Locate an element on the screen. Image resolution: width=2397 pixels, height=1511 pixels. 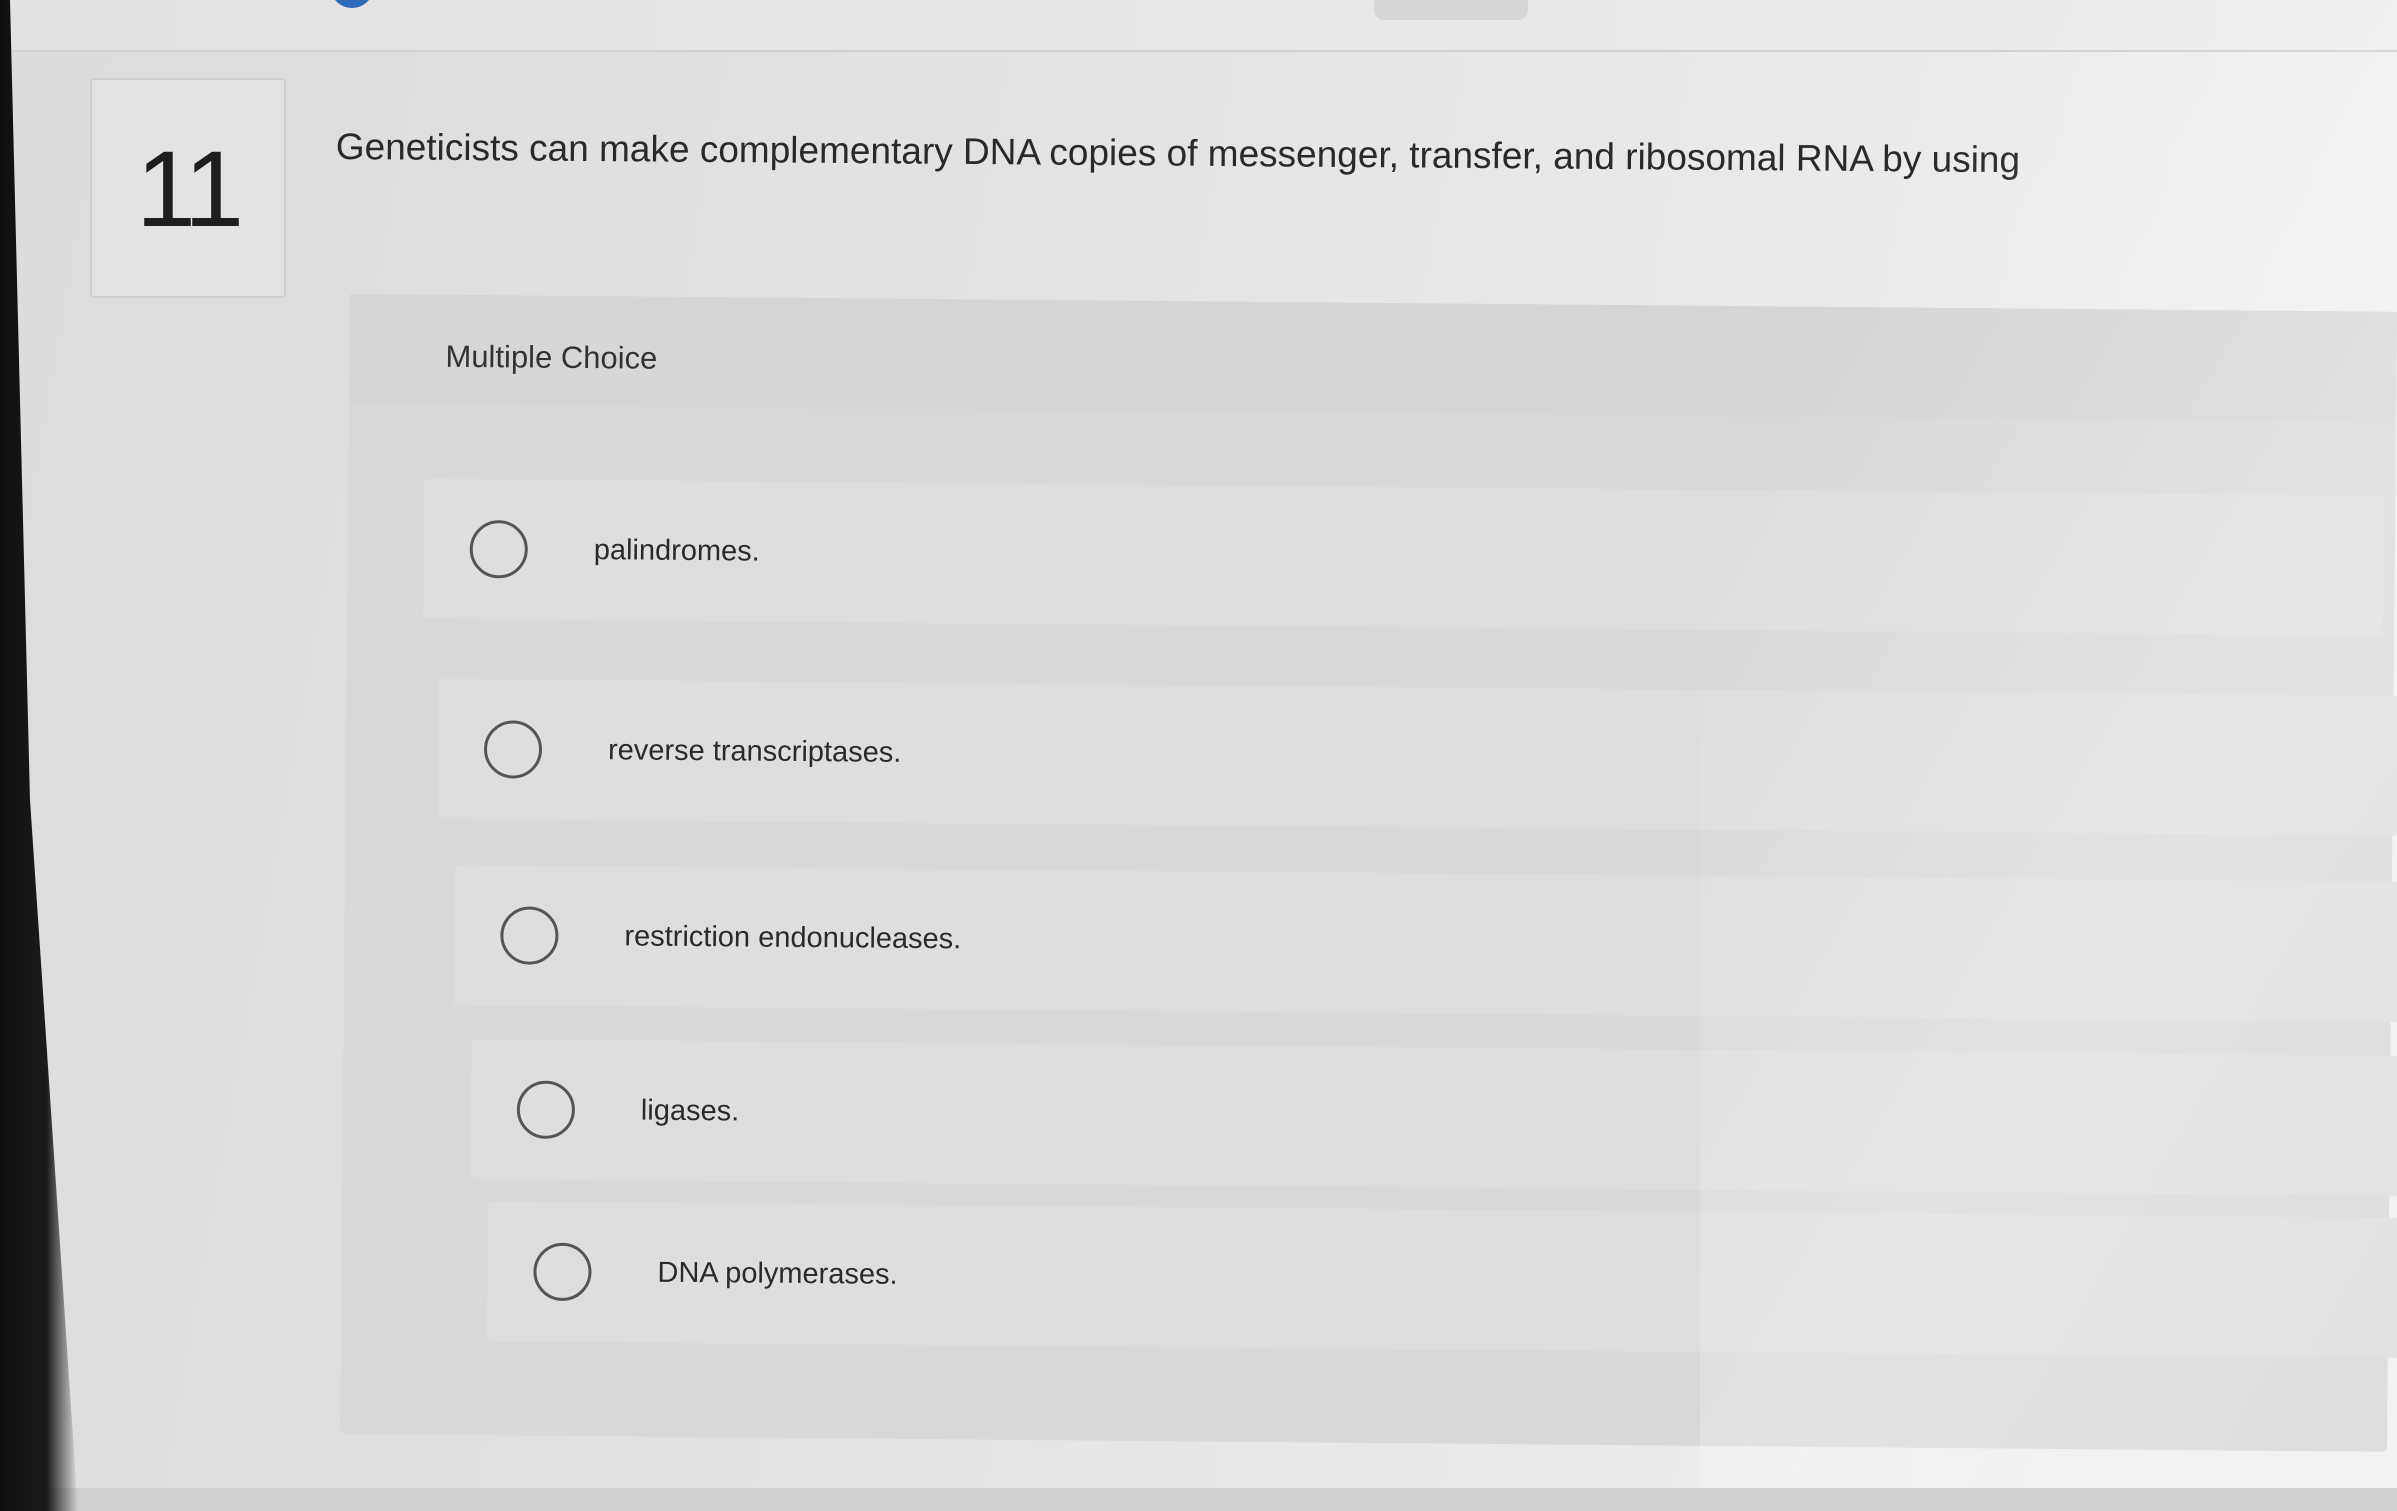
choice-option-b: reverse transcriptases. is located at coordinates (1417, 757).